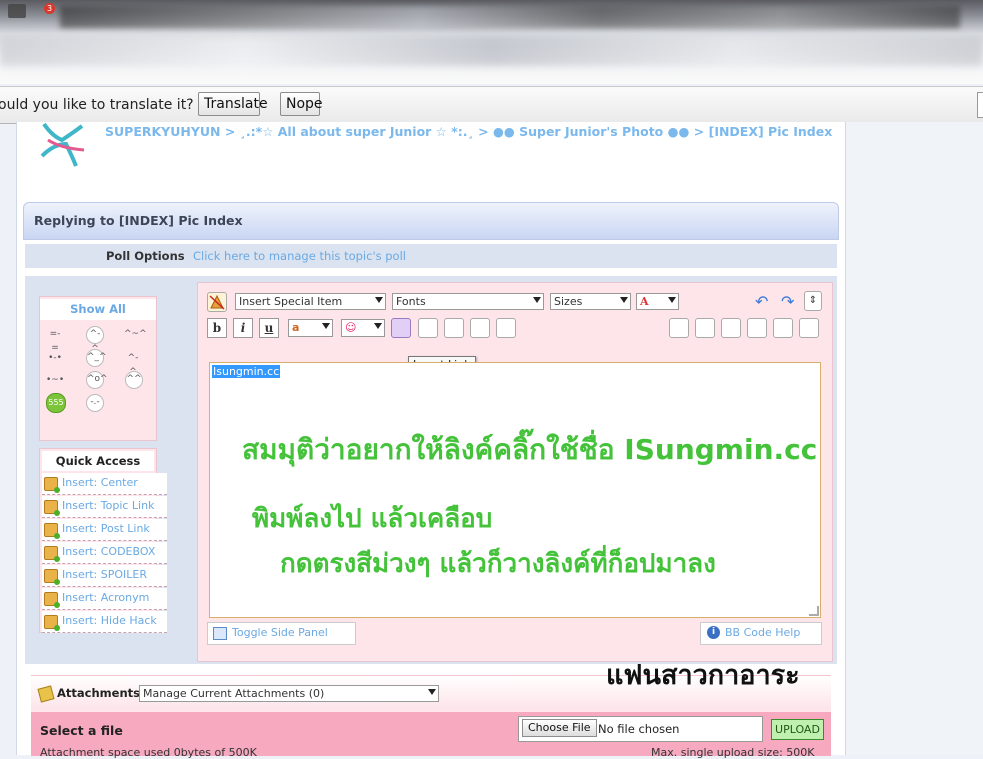  I want to click on highlight-color-select: a, so click(310, 328).